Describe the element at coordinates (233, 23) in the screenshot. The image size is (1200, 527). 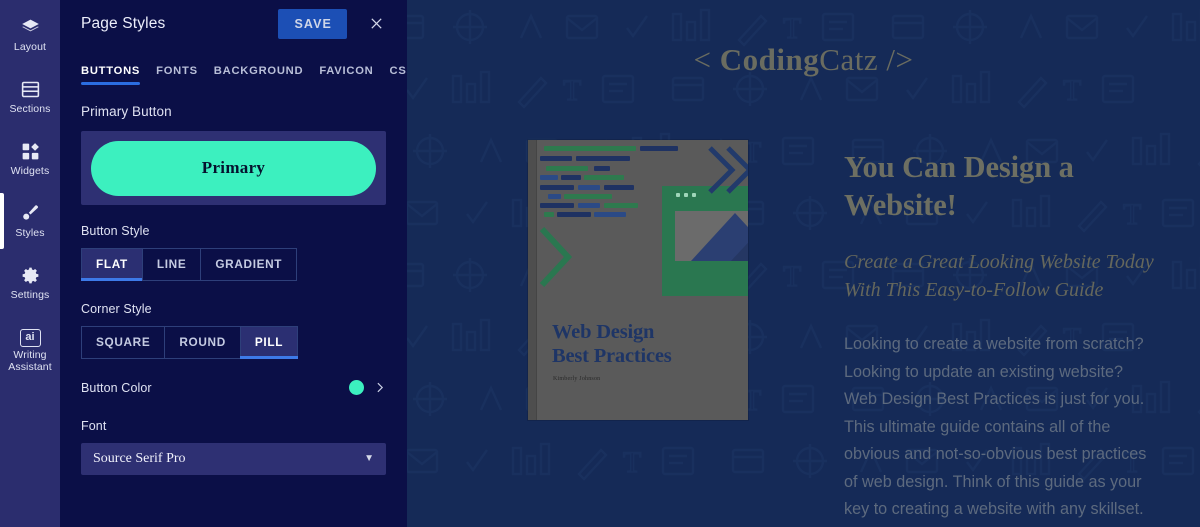
I see `panel-header: Page Styles SAVE` at that location.